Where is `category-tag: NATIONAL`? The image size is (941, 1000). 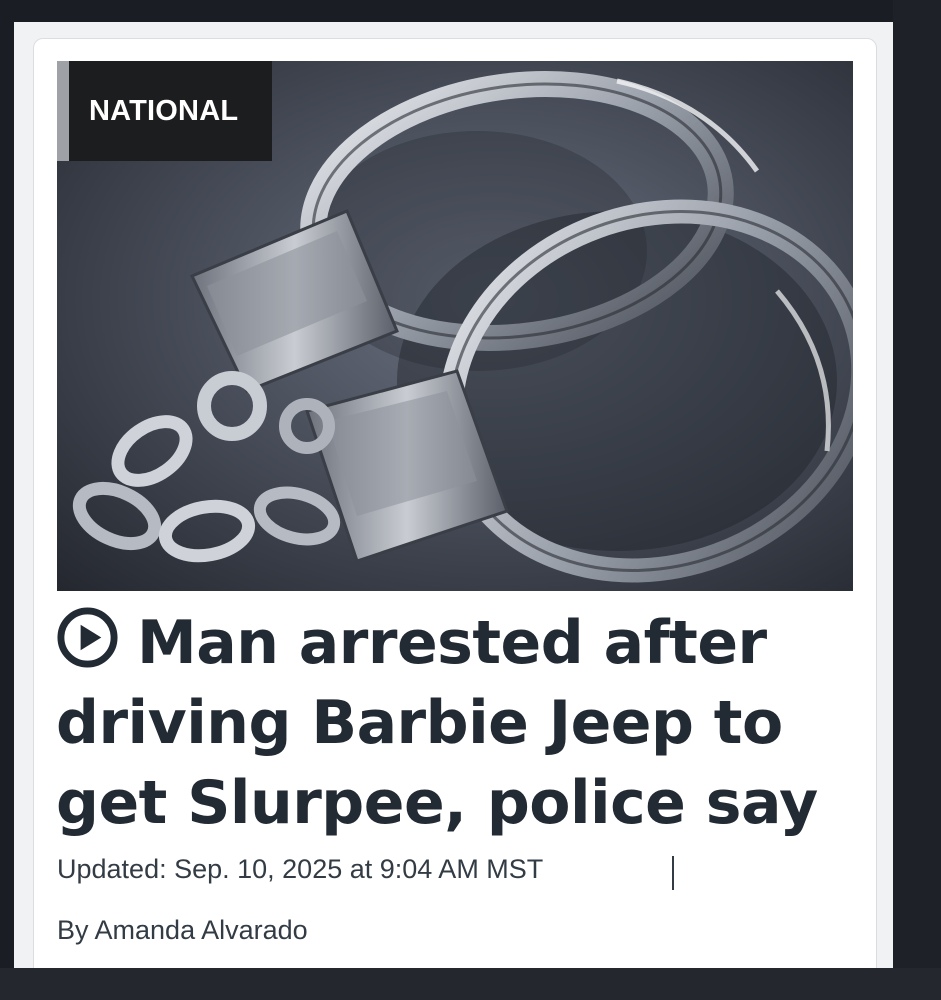
category-tag: NATIONAL is located at coordinates (164, 111).